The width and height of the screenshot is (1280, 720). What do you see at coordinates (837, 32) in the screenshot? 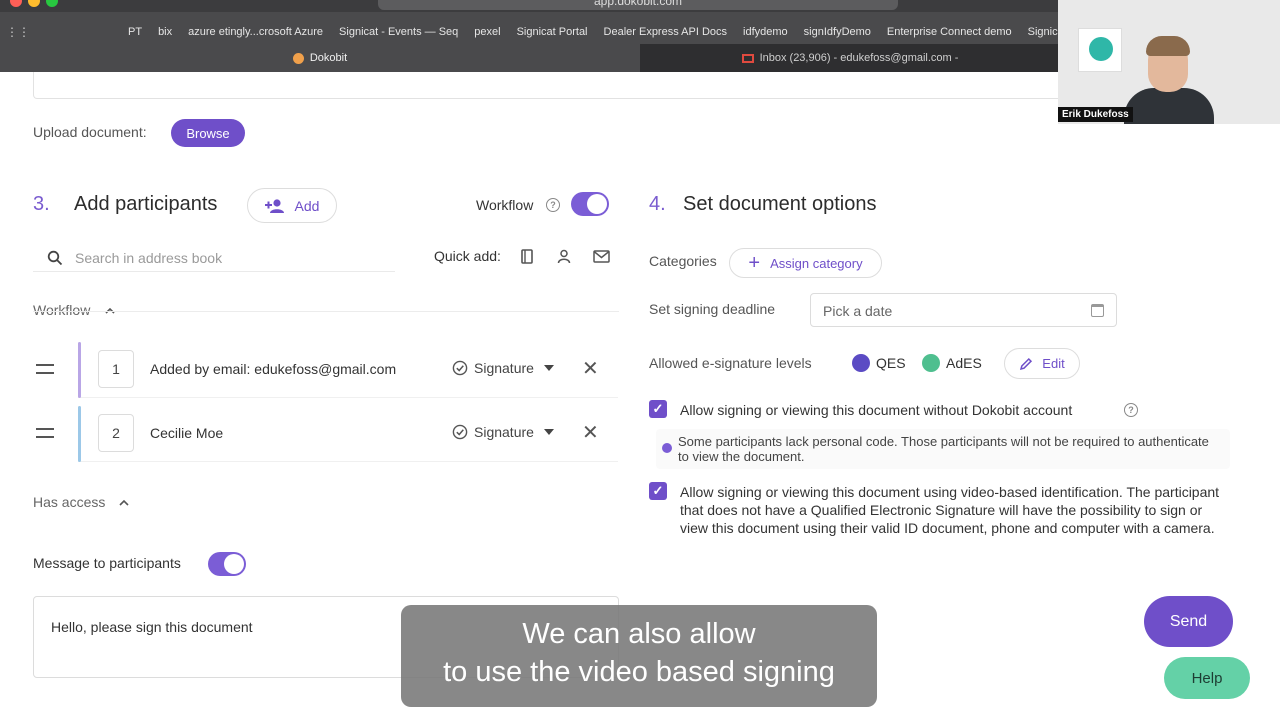
I see `bookmark-item: signIdfyDemo` at bounding box center [837, 32].